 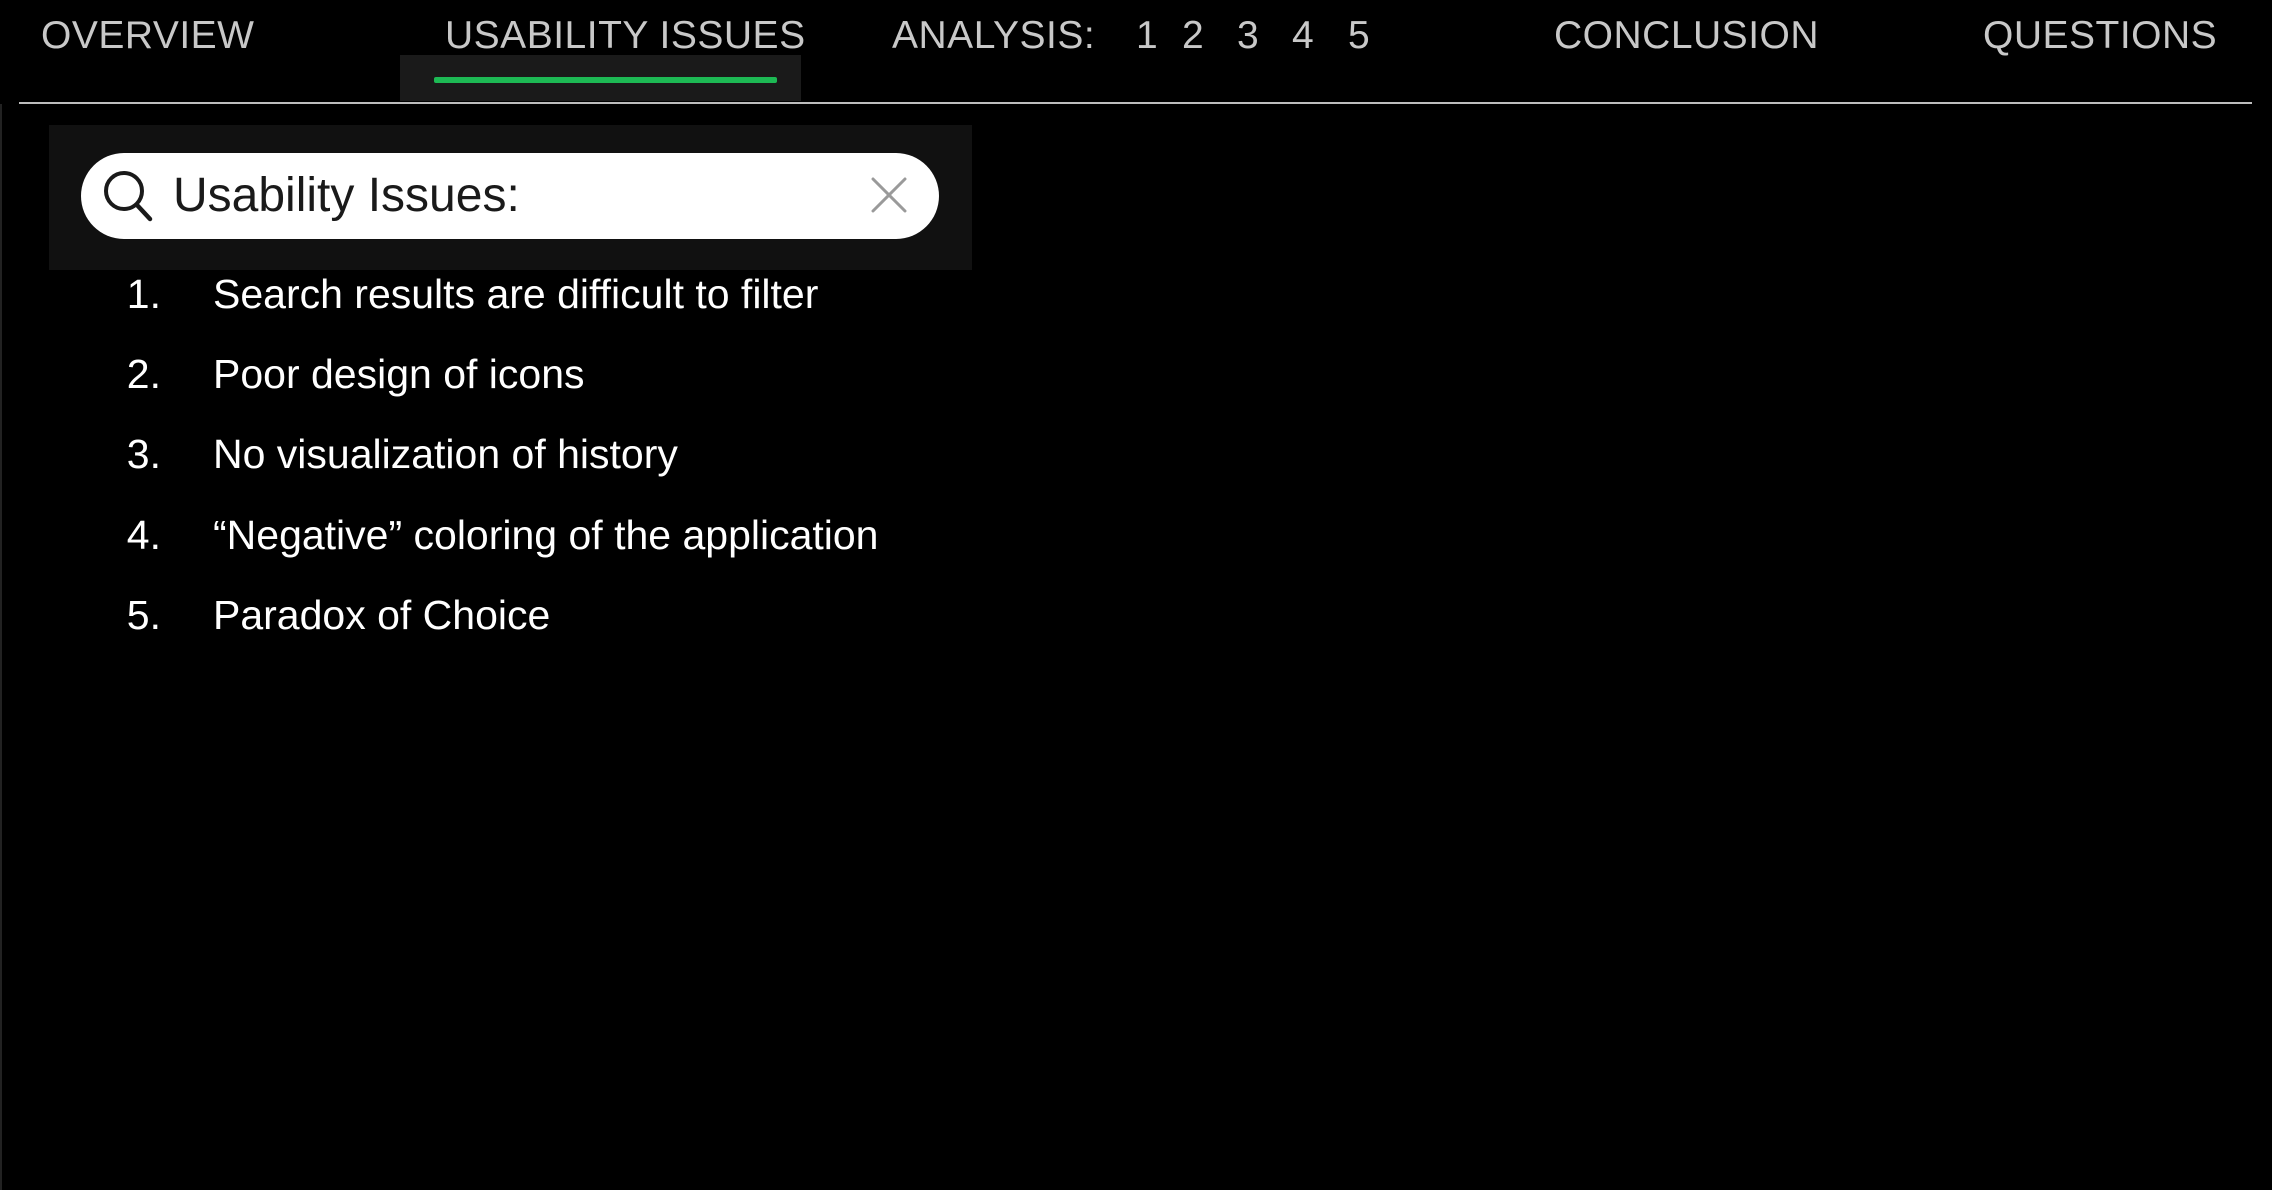 I want to click on list-item-text: Paradox of Choice, so click(x=382, y=615).